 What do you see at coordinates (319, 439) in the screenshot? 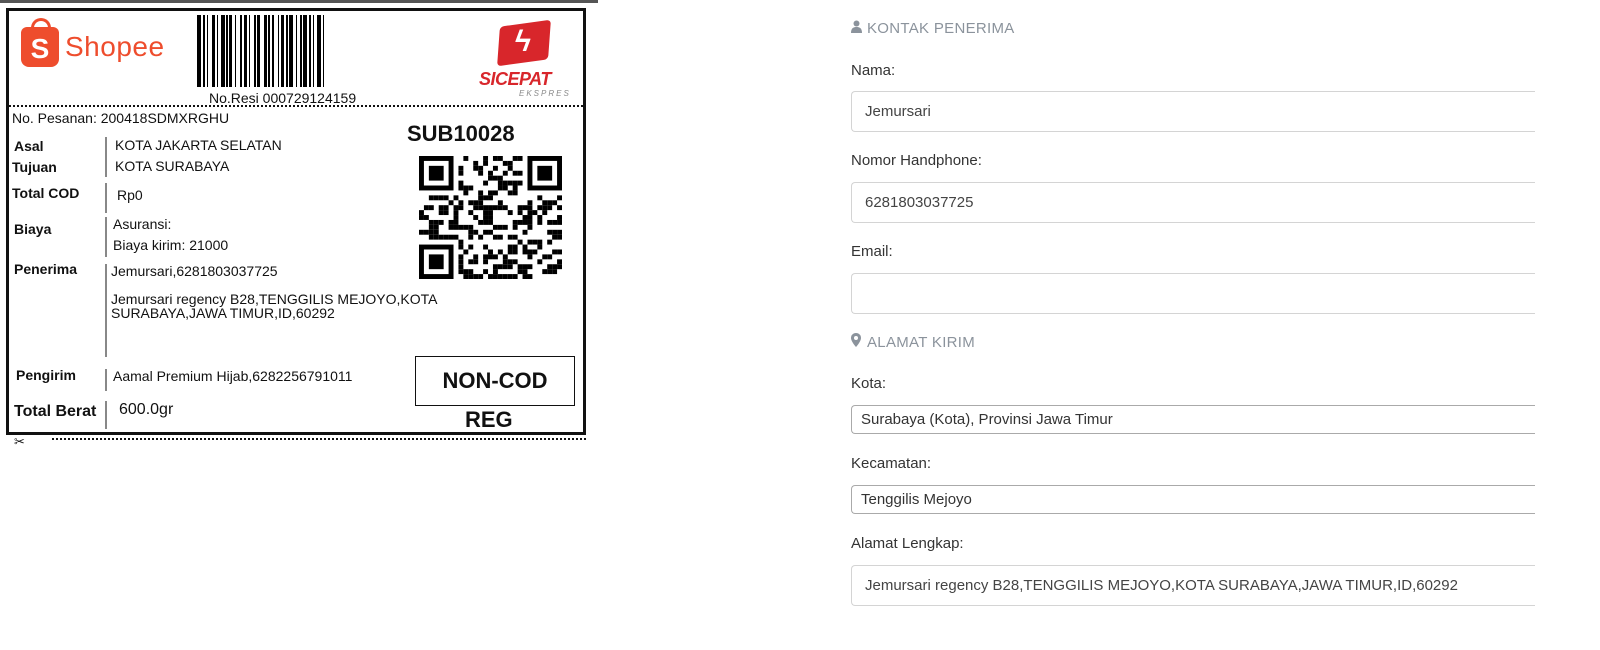
I see `cut-line` at bounding box center [319, 439].